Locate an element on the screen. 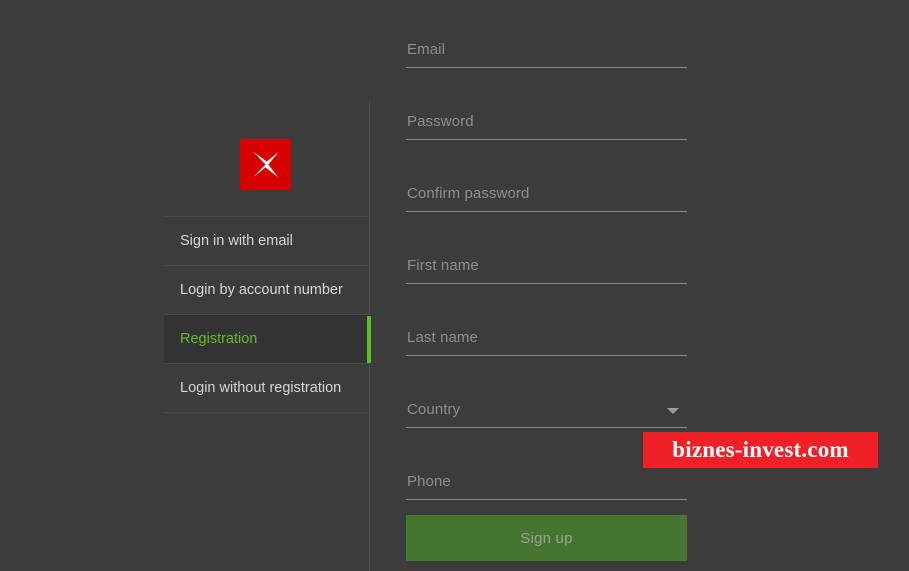 This screenshot has width=909, height=571. field-password: Password is located at coordinates (546, 108).